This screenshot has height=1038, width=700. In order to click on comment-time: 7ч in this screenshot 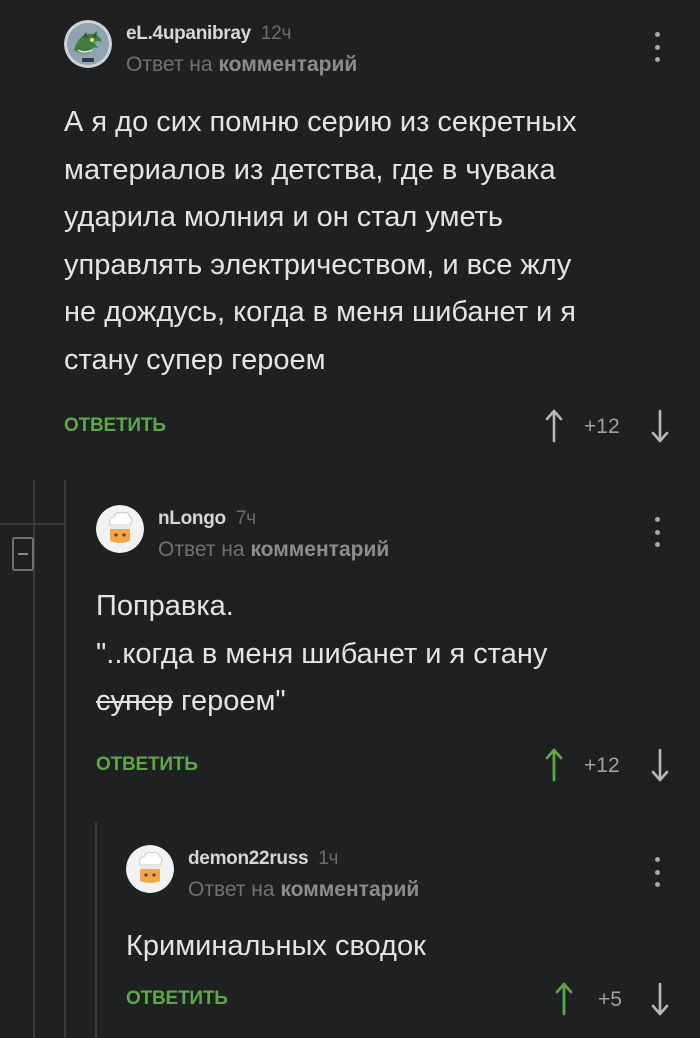, I will do `click(245, 518)`.